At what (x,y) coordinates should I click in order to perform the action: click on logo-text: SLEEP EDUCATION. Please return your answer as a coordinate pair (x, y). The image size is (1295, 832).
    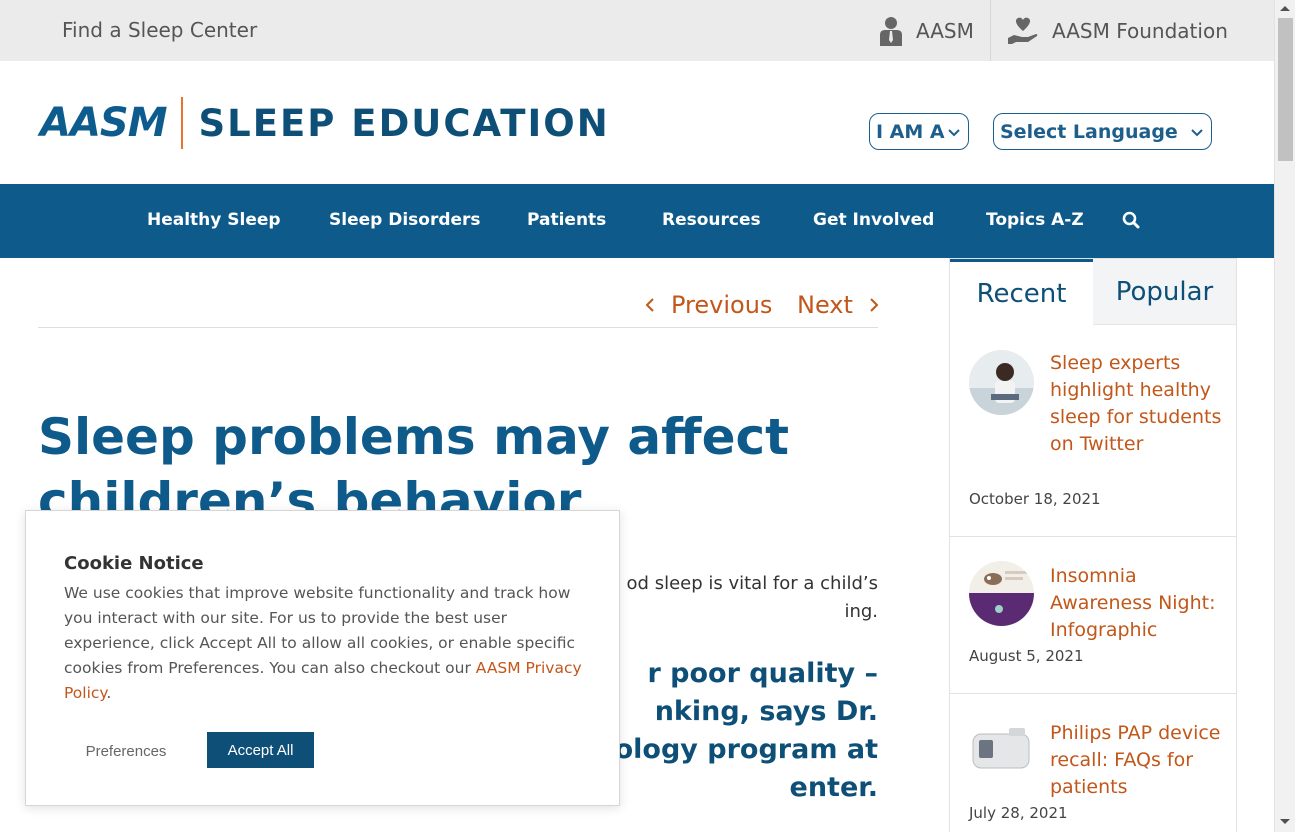
    Looking at the image, I should click on (404, 123).